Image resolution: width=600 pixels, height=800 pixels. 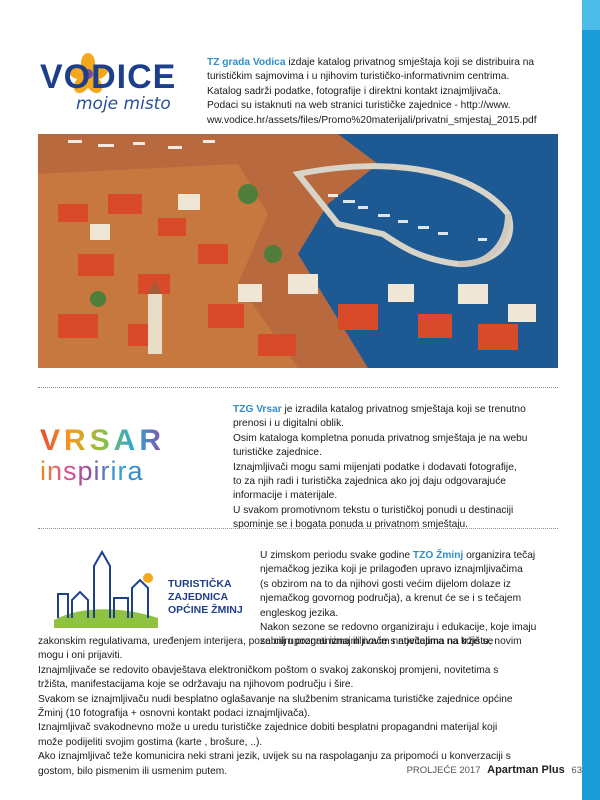 What do you see at coordinates (205, 610) in the screenshot?
I see `zminj-logo-line-3: OPĆINE ŽMINJ` at bounding box center [205, 610].